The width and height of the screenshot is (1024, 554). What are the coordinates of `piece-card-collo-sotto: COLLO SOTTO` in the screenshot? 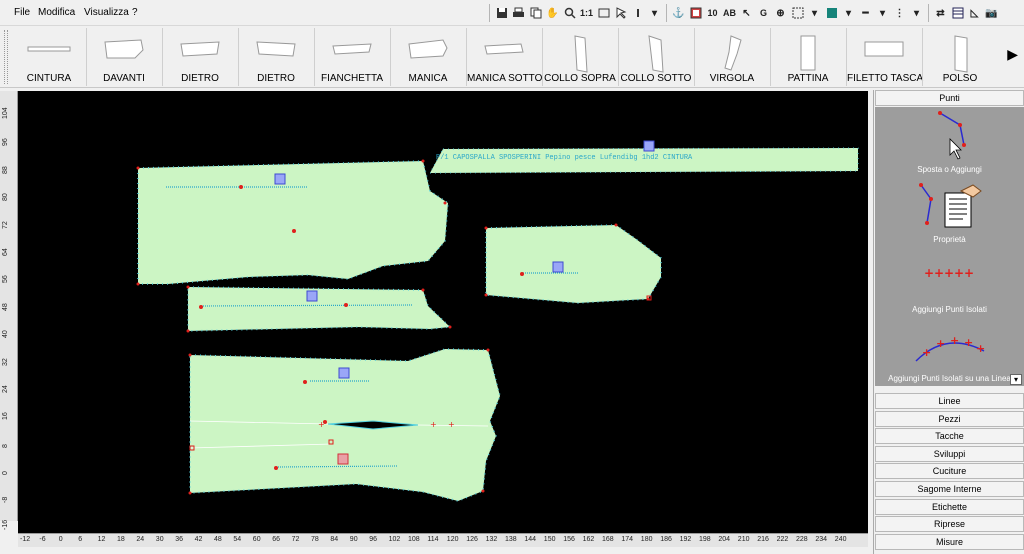 It's located at (656, 57).